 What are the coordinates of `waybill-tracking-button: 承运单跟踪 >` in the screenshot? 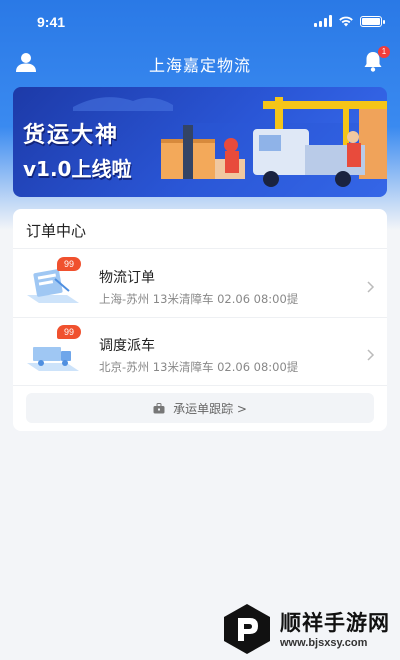 It's located at (200, 408).